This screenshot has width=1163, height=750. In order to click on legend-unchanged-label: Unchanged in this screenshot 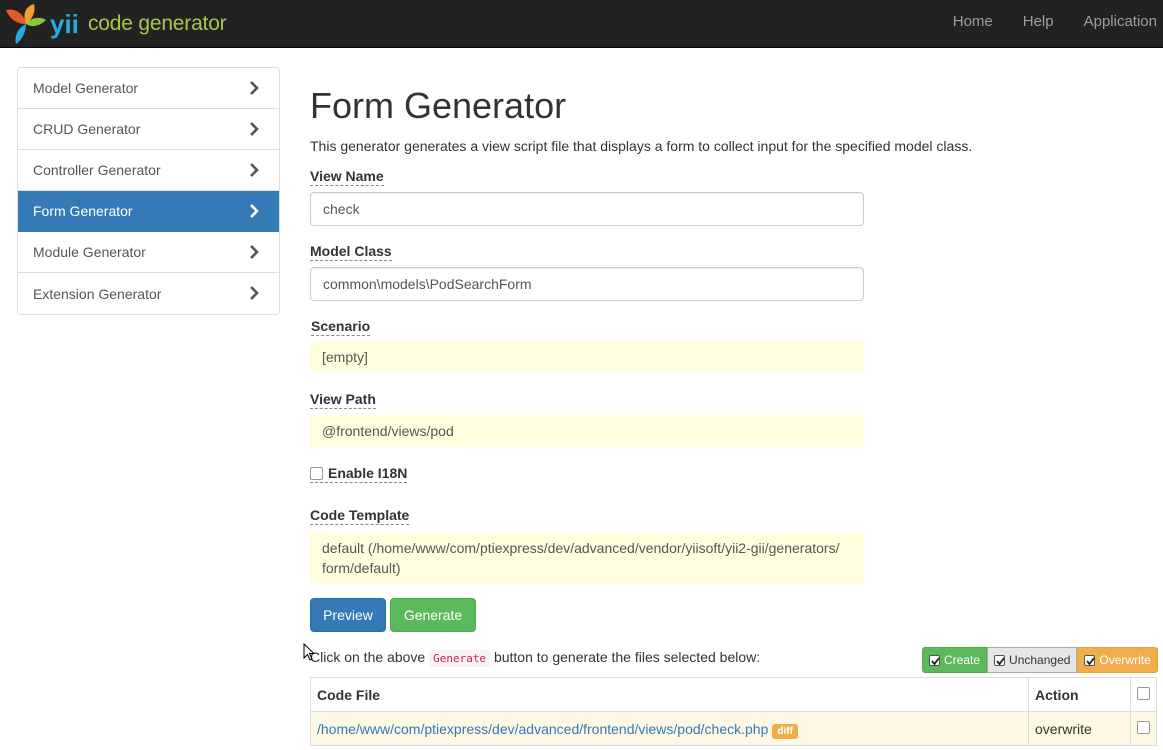, I will do `click(1040, 660)`.